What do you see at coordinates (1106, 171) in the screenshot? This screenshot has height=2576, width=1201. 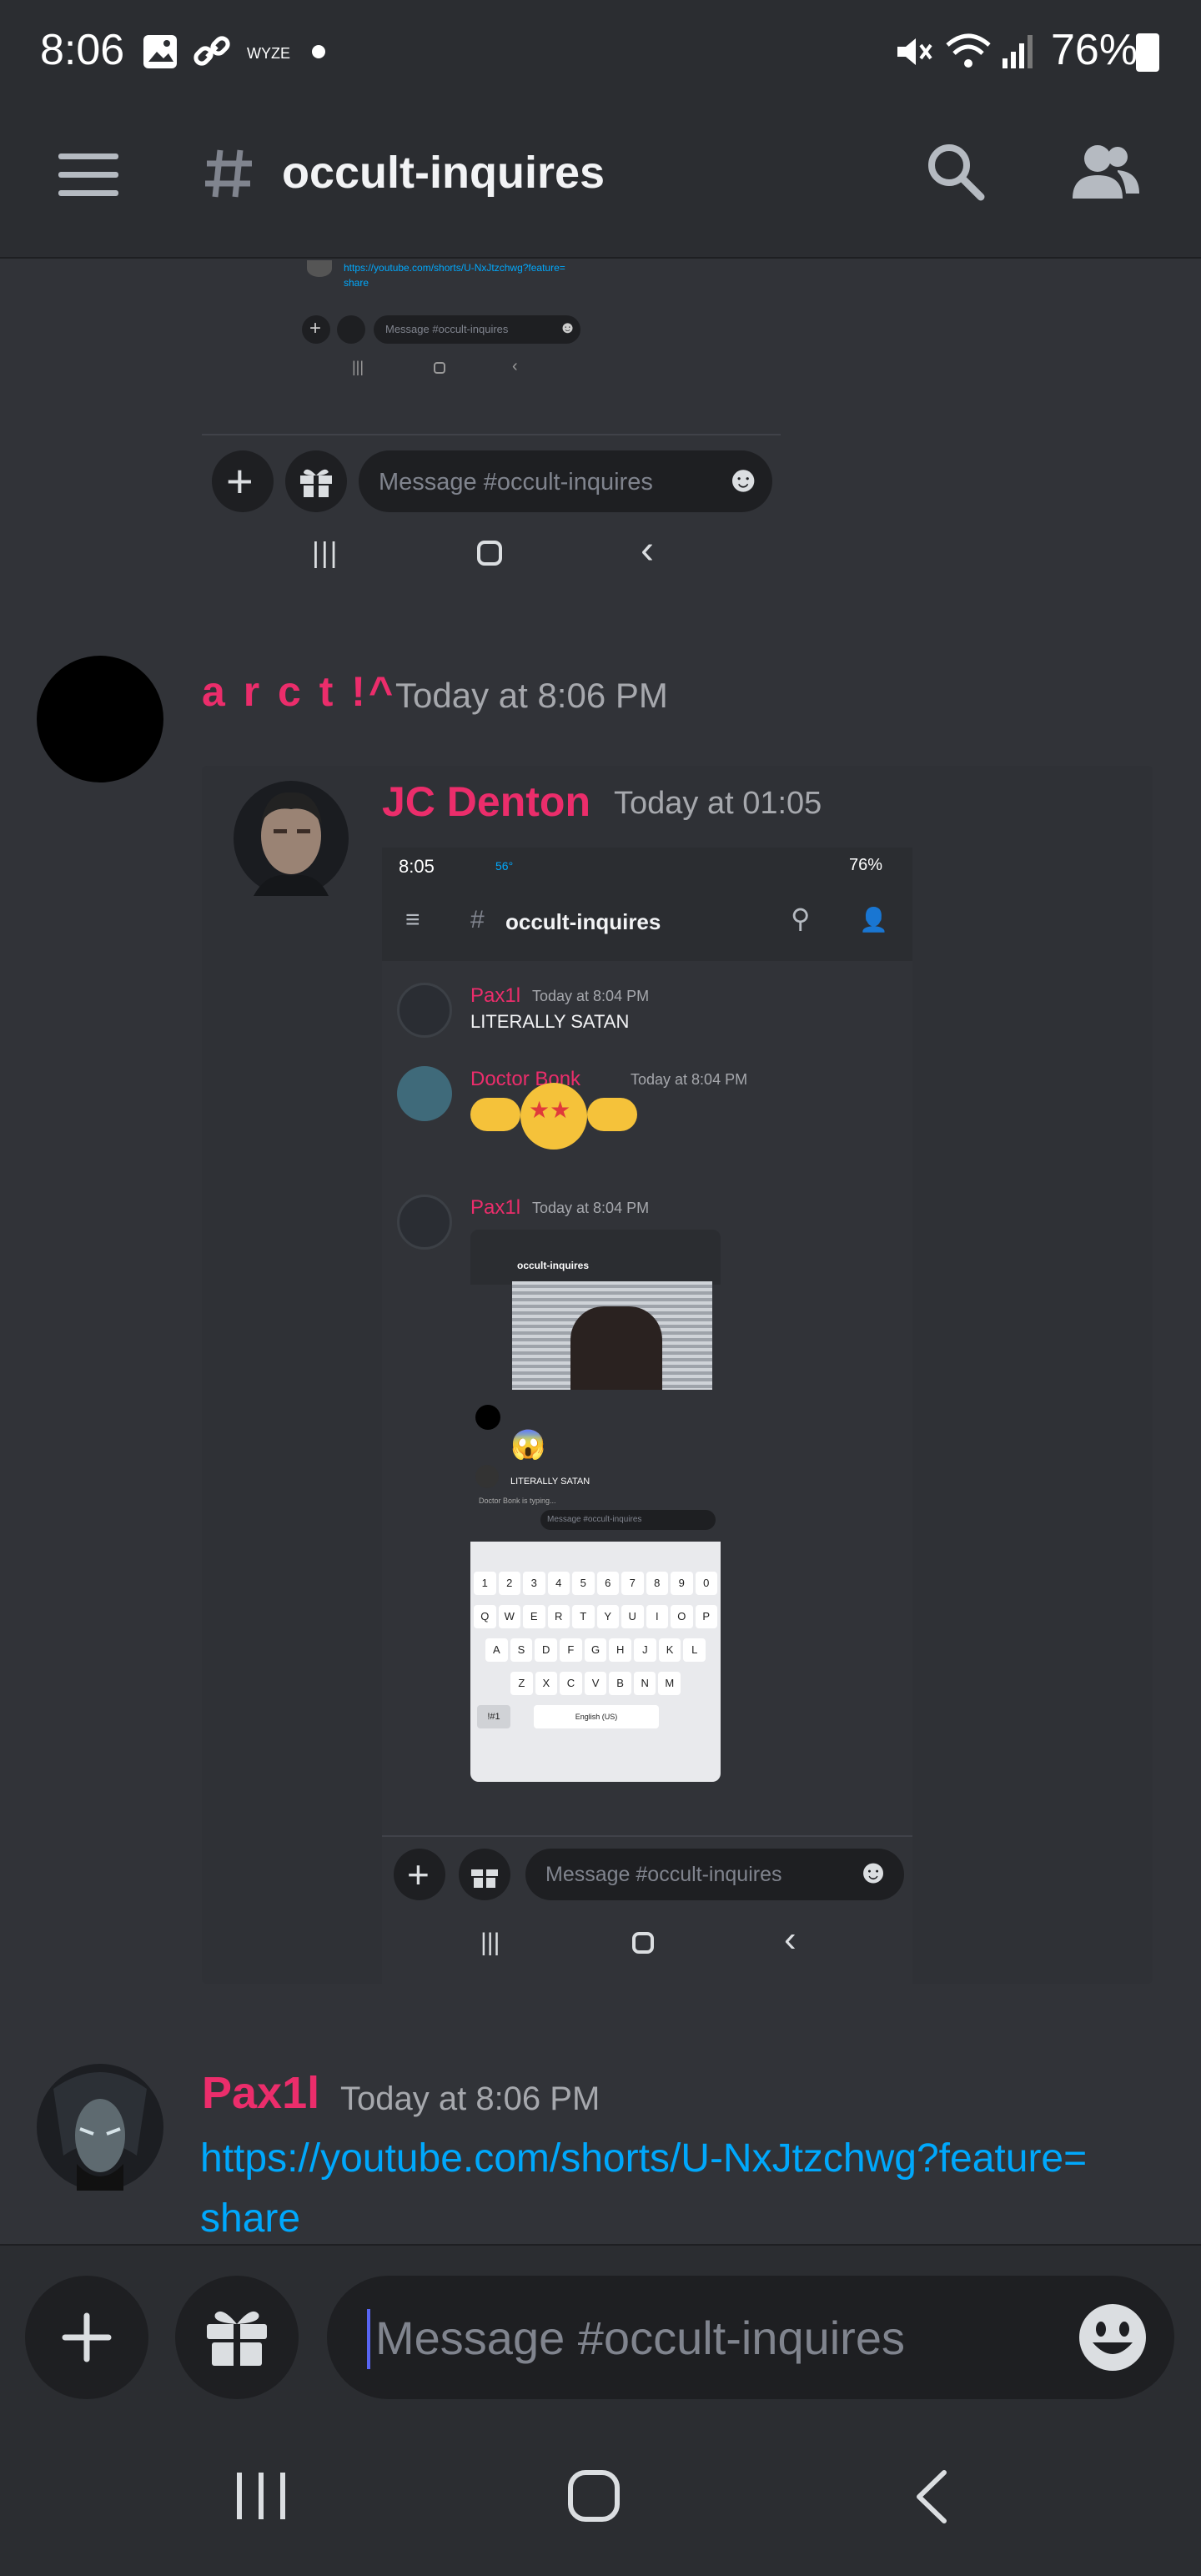 I see `members-icon` at bounding box center [1106, 171].